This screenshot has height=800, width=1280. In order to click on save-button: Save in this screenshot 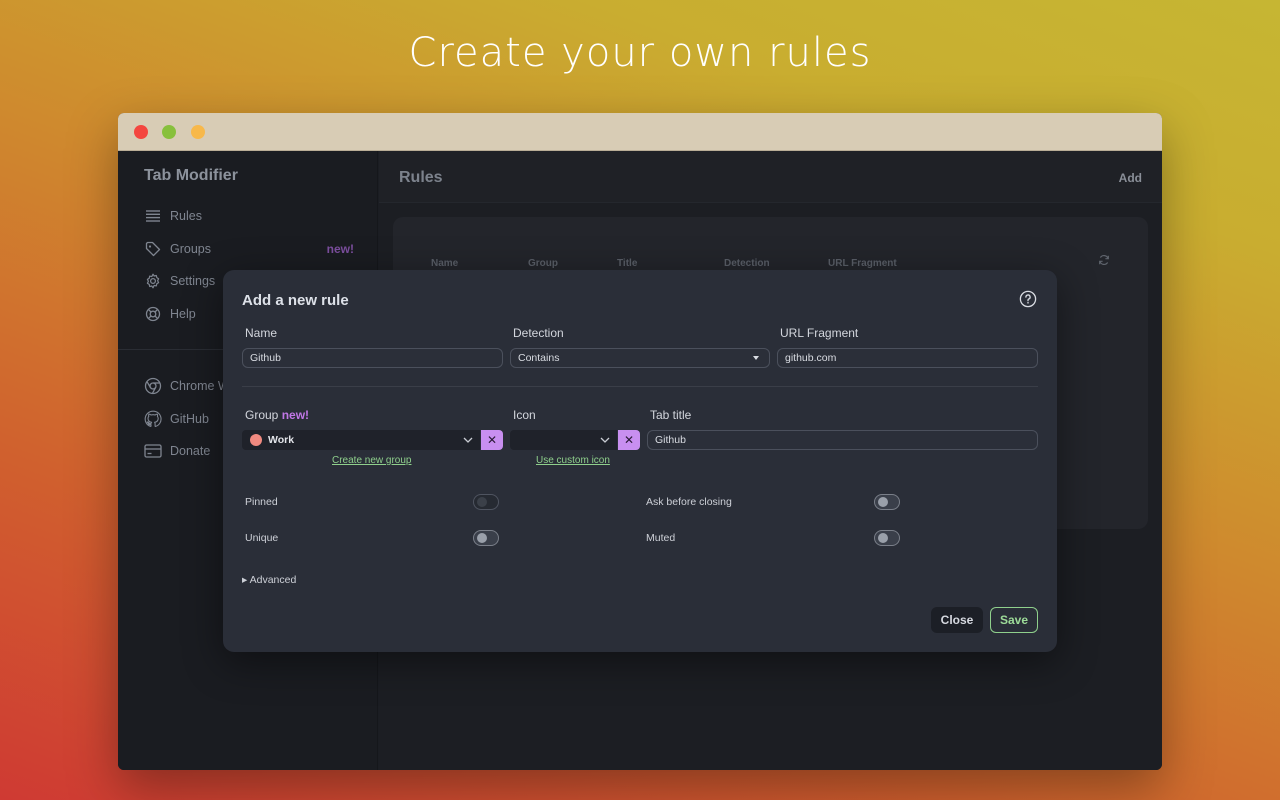, I will do `click(1014, 620)`.